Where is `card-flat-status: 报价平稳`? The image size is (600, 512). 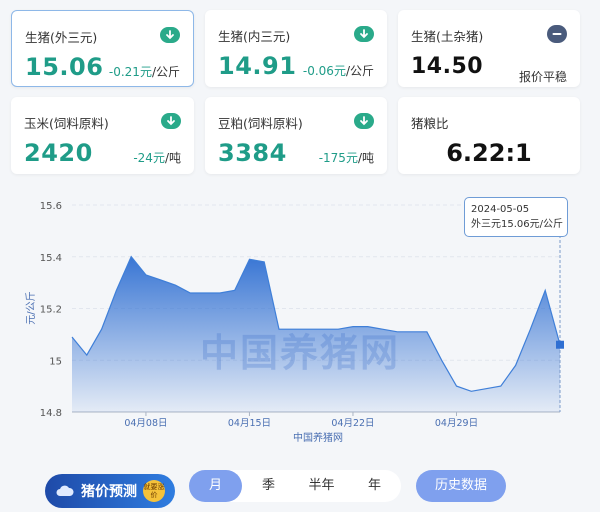 card-flat-status: 报价平稳 is located at coordinates (542, 77).